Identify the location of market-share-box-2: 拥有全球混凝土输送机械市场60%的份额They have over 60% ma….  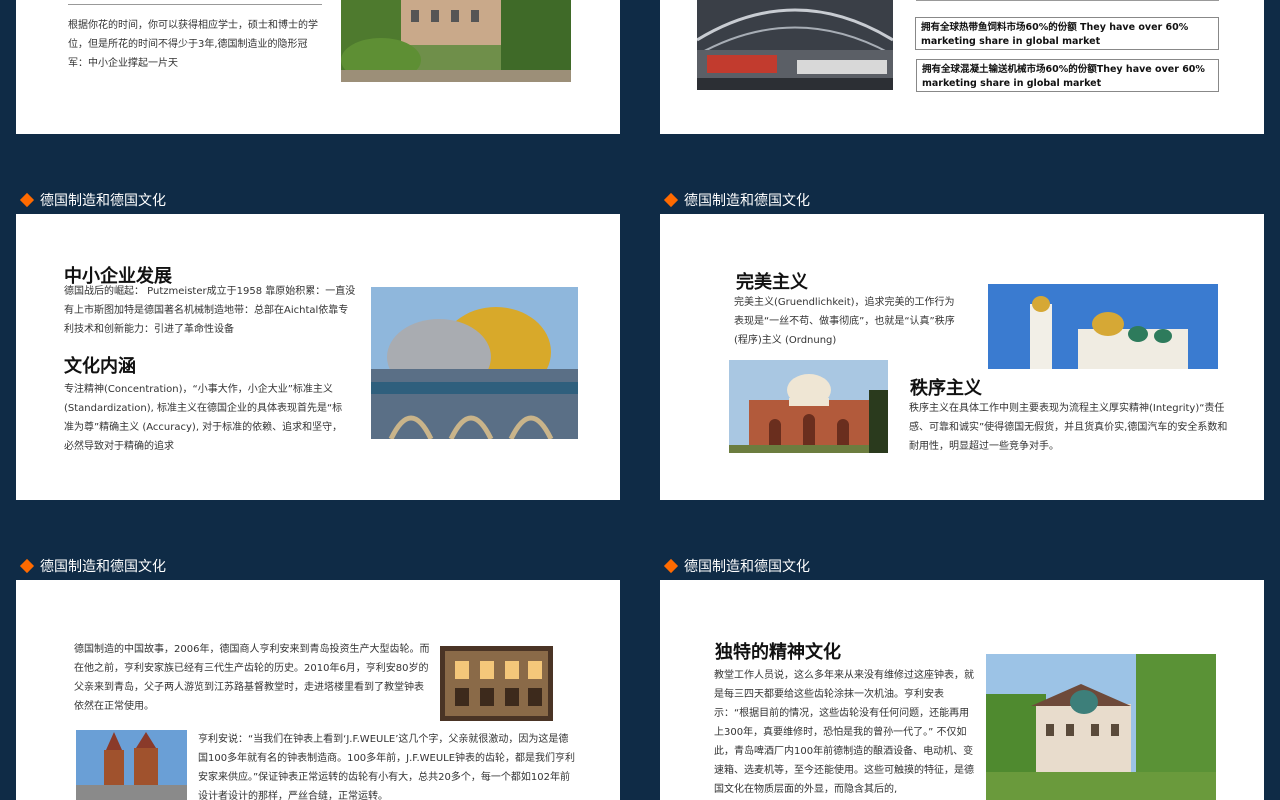
(1067, 75).